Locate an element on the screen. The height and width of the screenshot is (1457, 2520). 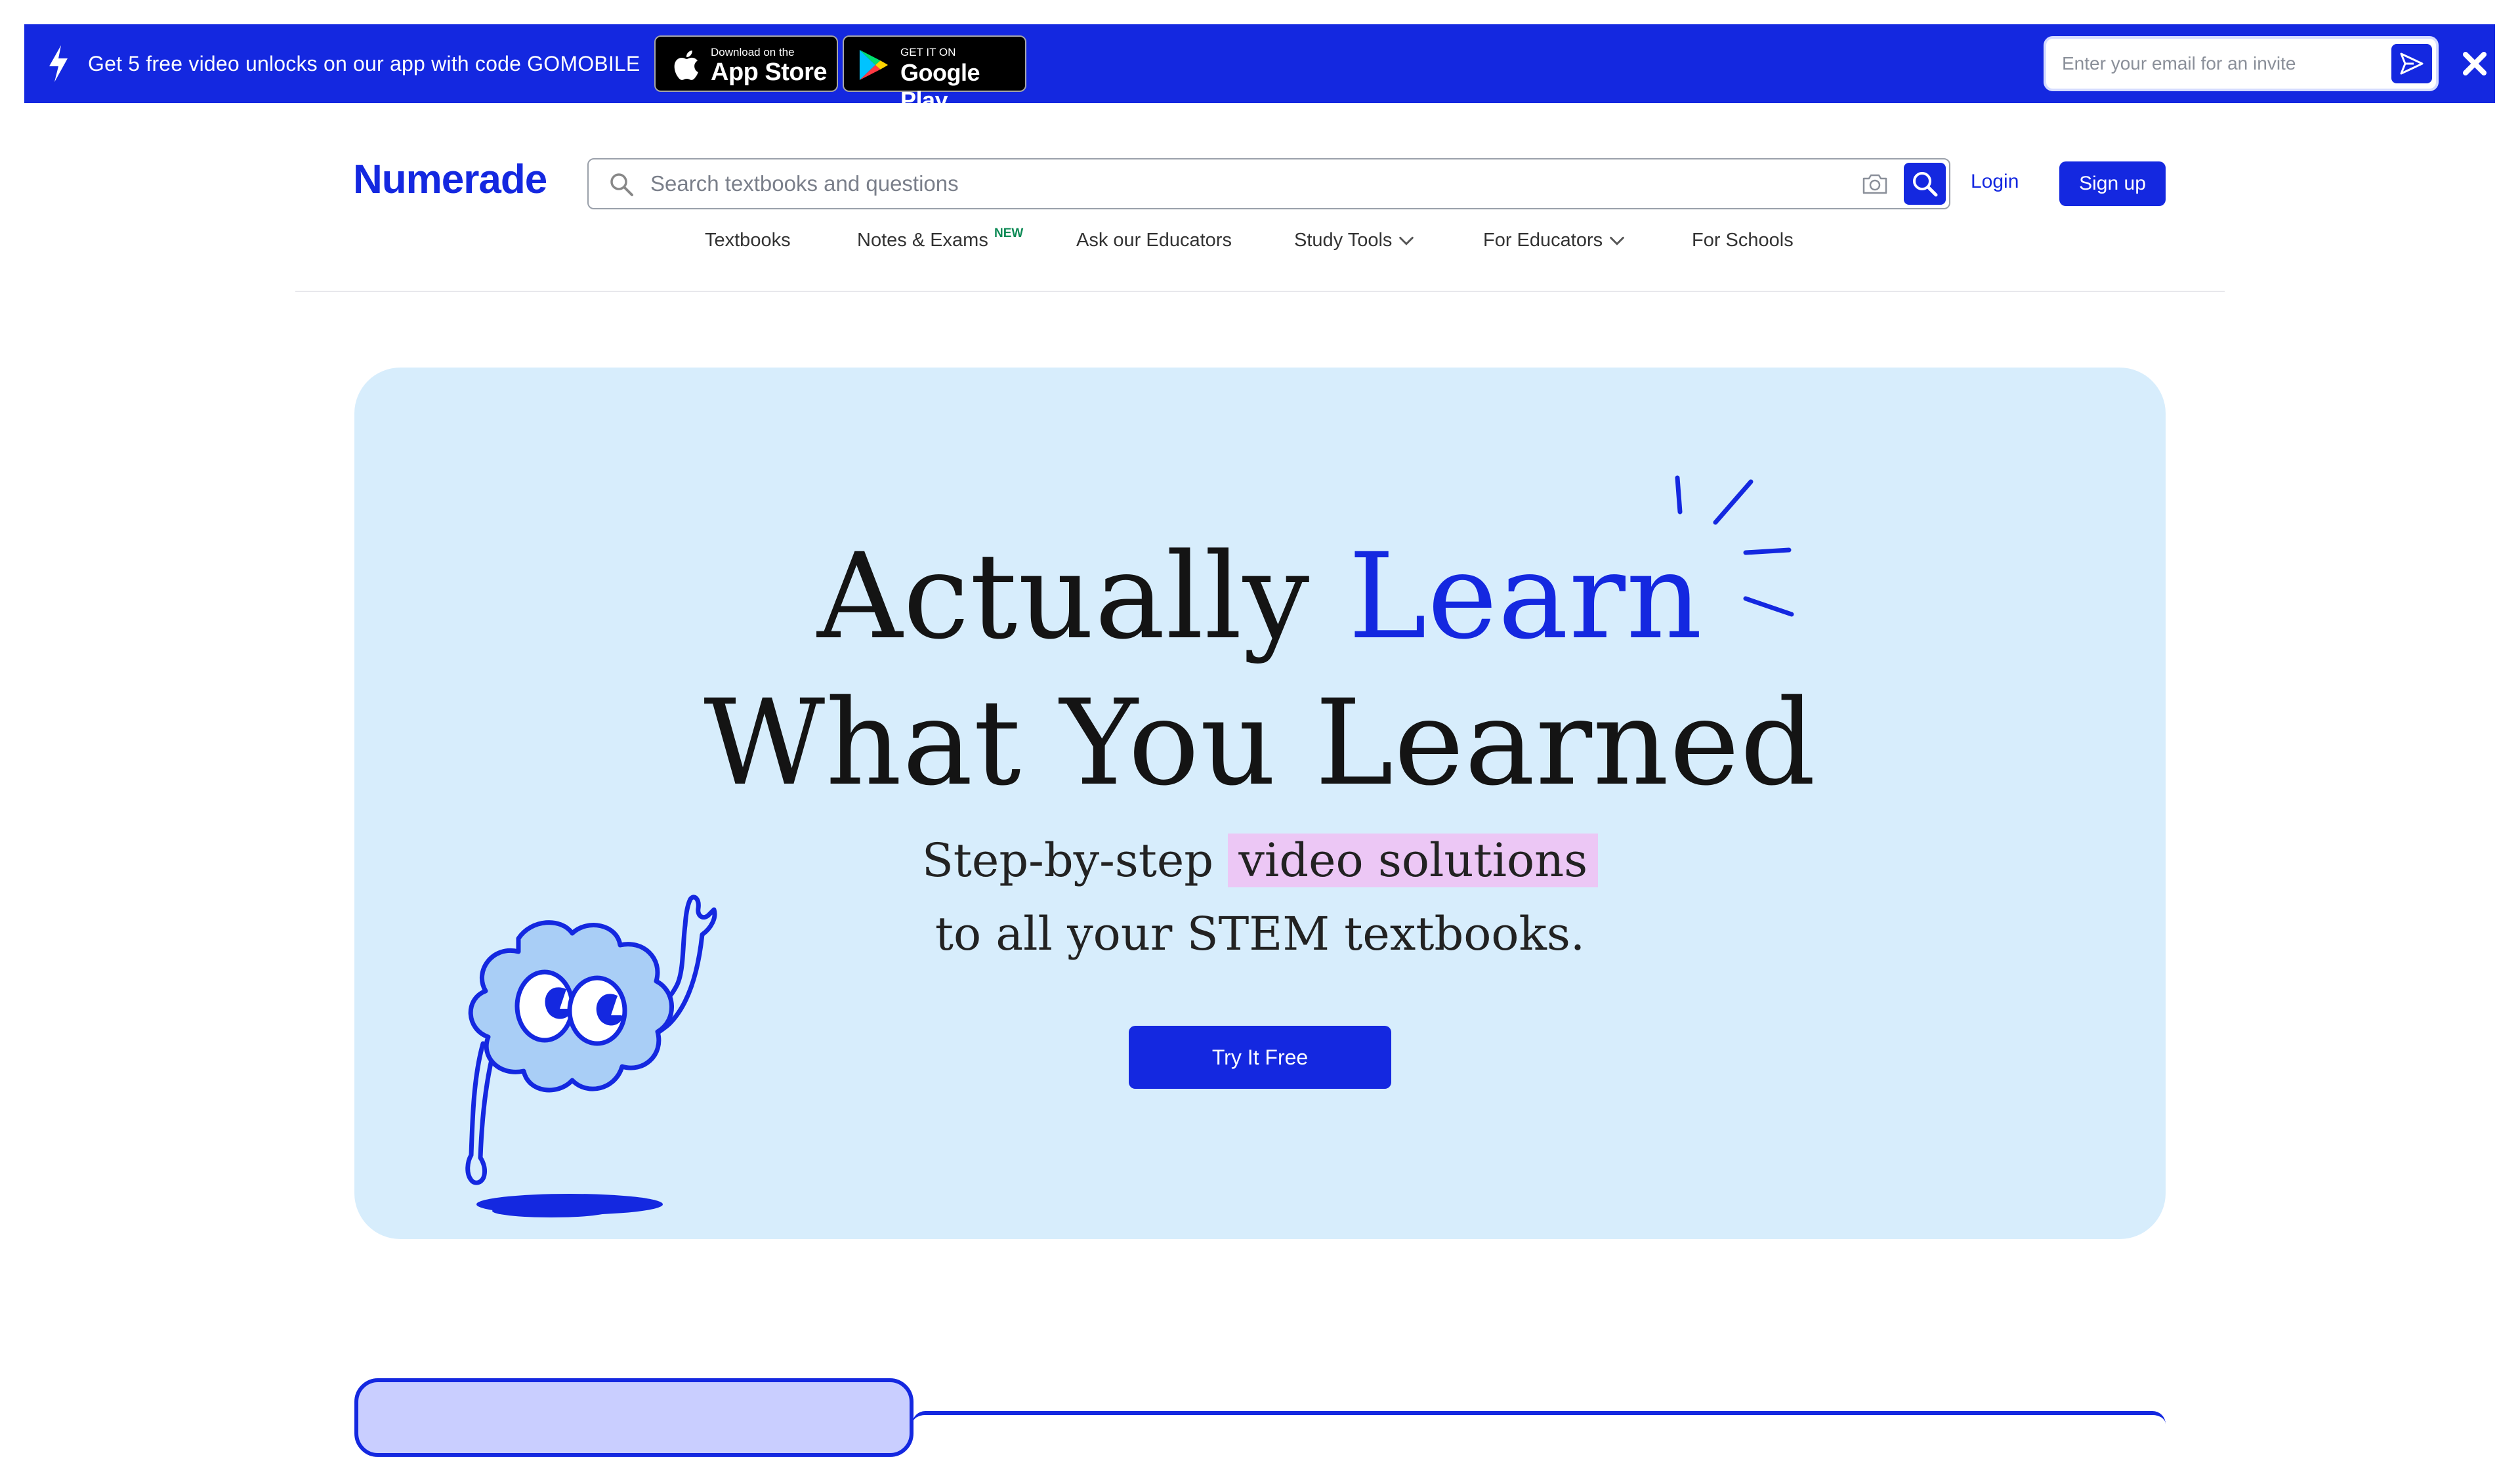
send-invite-button is located at coordinates (2411, 63).